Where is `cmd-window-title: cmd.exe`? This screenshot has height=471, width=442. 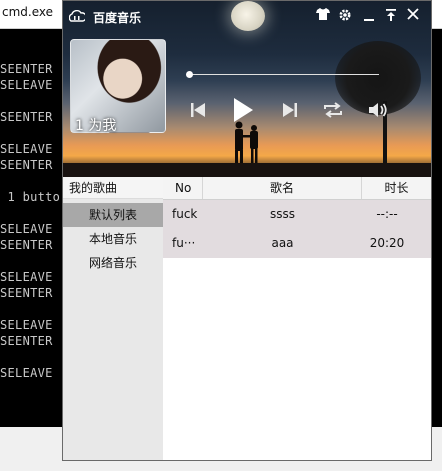
cmd-window-title: cmd.exe is located at coordinates (28, 12).